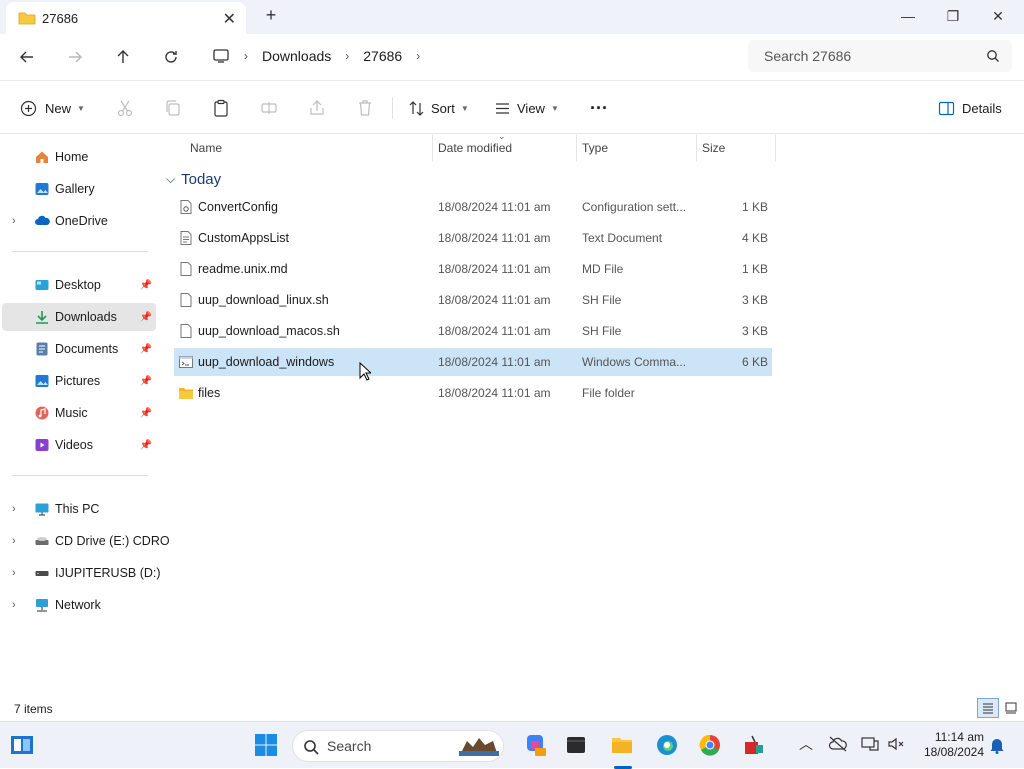 The image size is (1024, 769). What do you see at coordinates (997, 745) in the screenshot?
I see `notification-bell-icon` at bounding box center [997, 745].